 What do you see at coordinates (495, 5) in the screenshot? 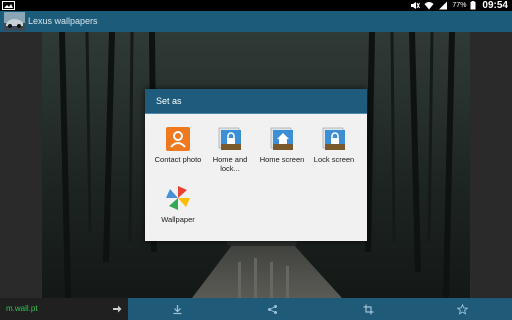
I see `clock: 09:54` at bounding box center [495, 5].